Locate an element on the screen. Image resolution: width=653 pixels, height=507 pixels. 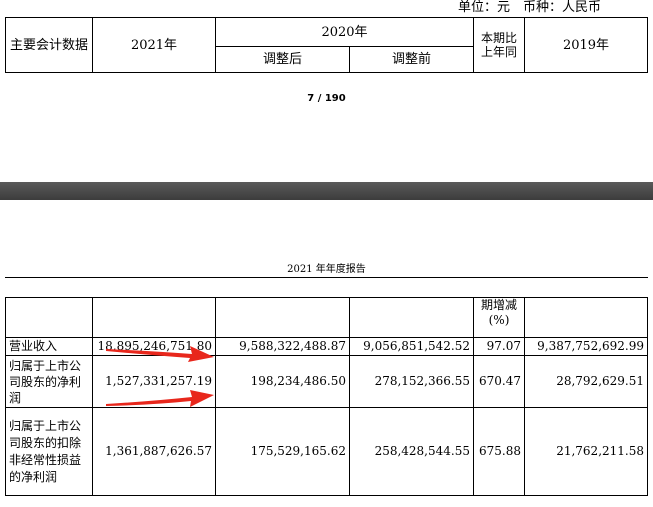
page-number: 7 / 190 is located at coordinates (326, 98).